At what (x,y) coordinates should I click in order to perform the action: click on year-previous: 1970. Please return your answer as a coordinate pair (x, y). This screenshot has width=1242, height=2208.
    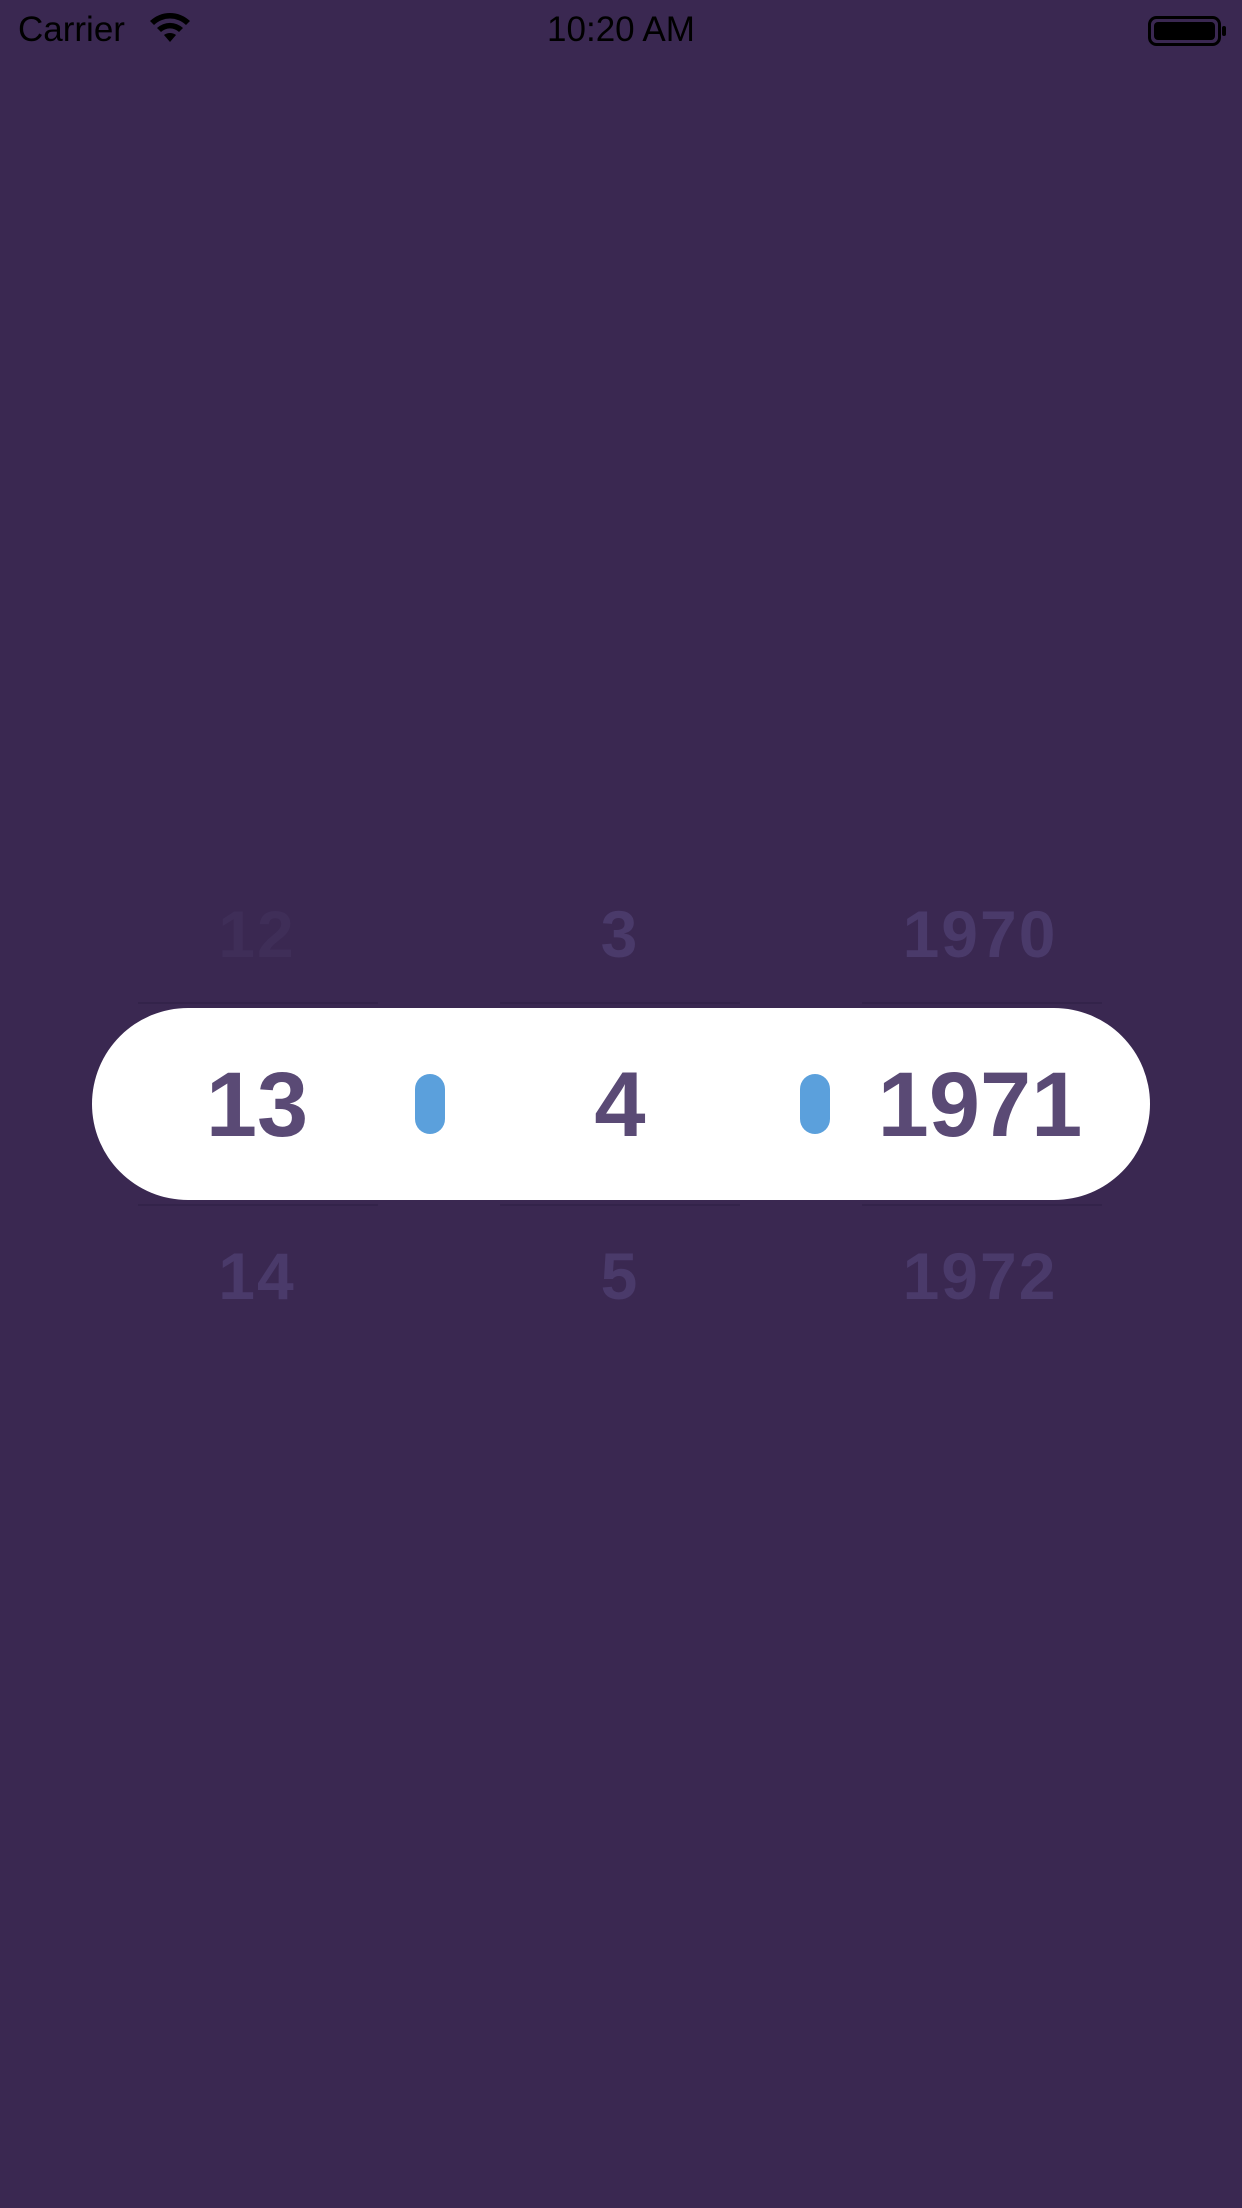
    Looking at the image, I should click on (980, 934).